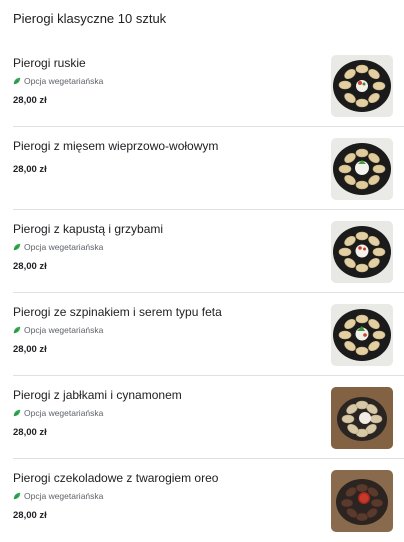  I want to click on chocolate-dumplings-photo, so click(362, 501).